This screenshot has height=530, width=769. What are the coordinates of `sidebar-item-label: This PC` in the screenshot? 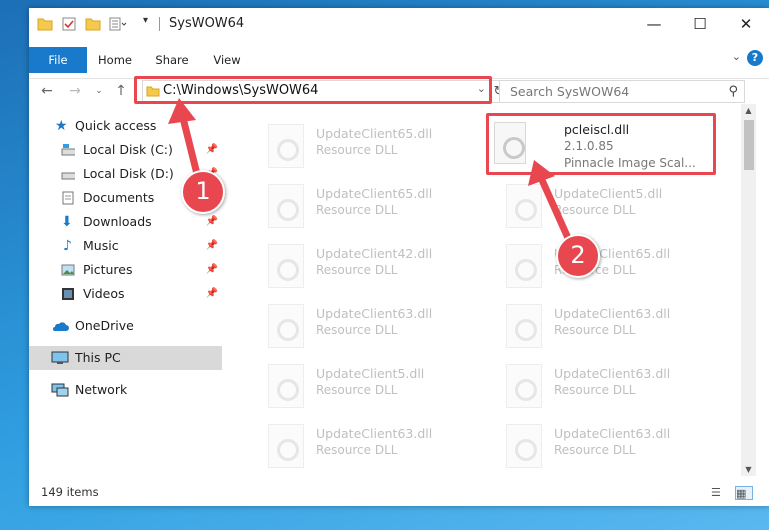 It's located at (98, 357).